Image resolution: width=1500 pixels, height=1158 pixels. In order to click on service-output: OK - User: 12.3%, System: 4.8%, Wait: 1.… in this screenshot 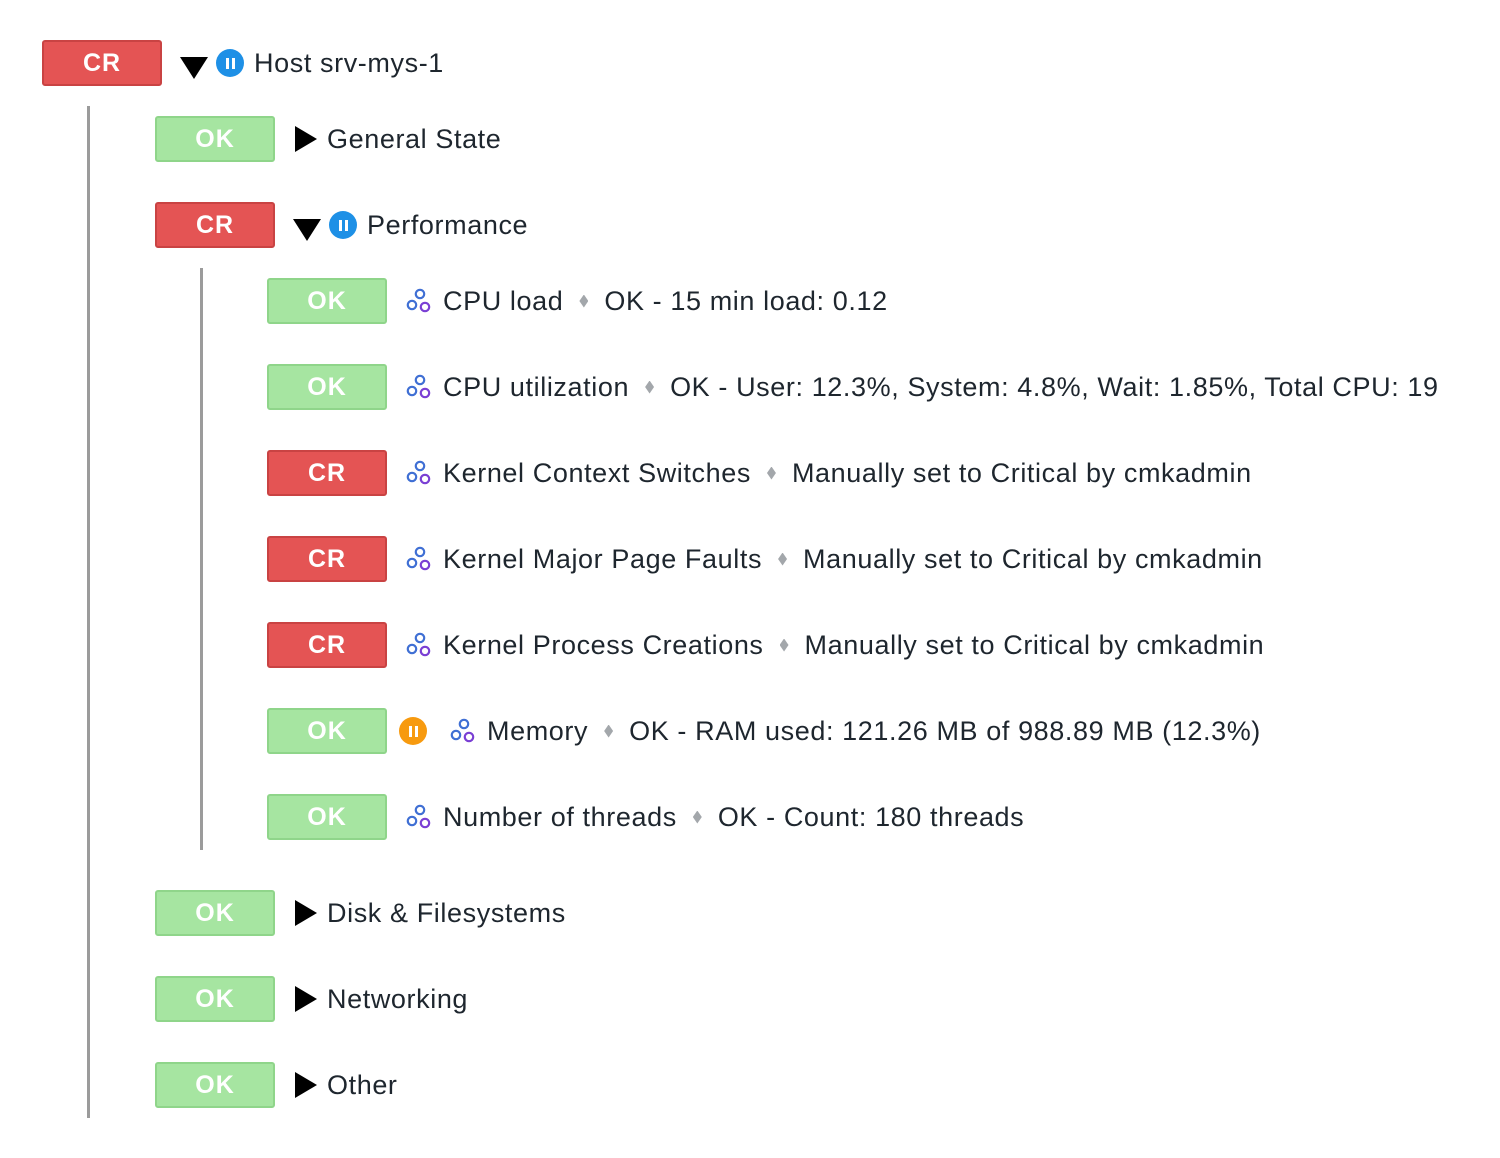, I will do `click(1054, 386)`.